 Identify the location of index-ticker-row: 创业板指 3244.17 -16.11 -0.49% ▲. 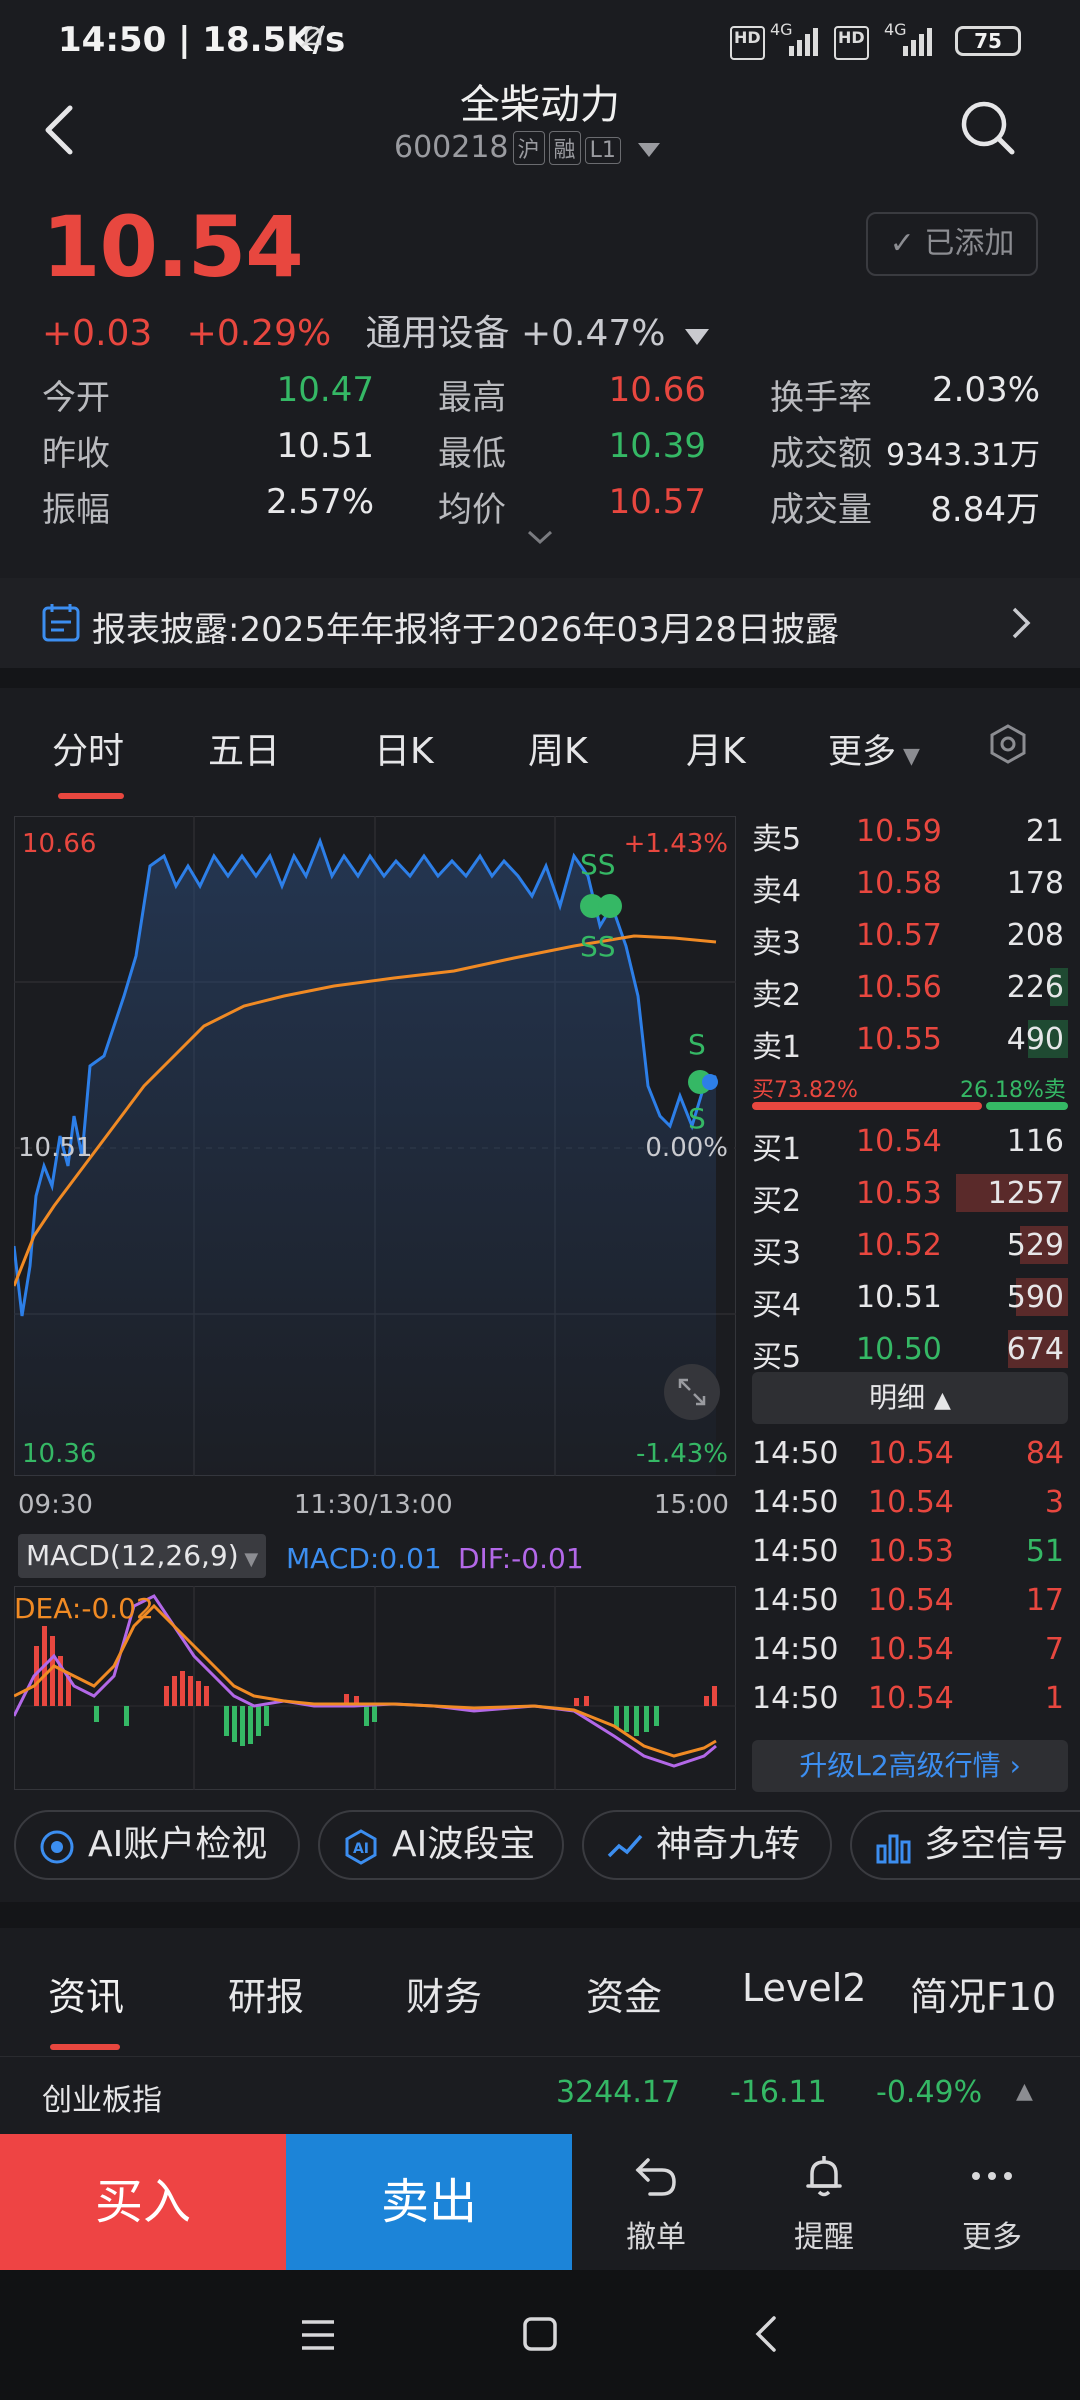
(540, 2094).